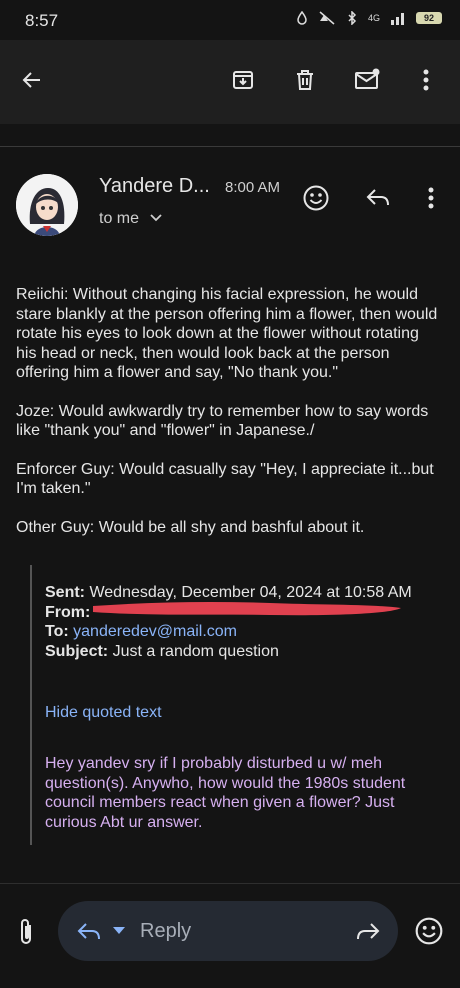 This screenshot has width=460, height=988. Describe the element at coordinates (245, 632) in the screenshot. I see `quoted-to-row: To: yanderedev@mail.com` at that location.